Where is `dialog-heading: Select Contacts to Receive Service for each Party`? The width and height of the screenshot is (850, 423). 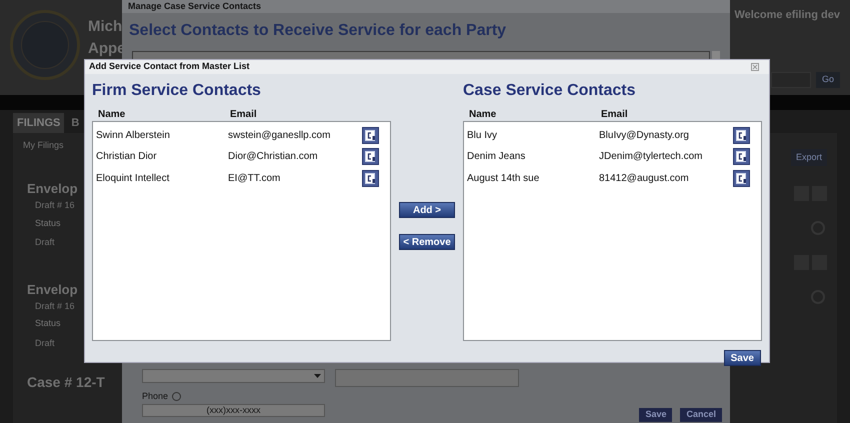
dialog-heading: Select Contacts to Receive Service for each Party is located at coordinates (318, 31).